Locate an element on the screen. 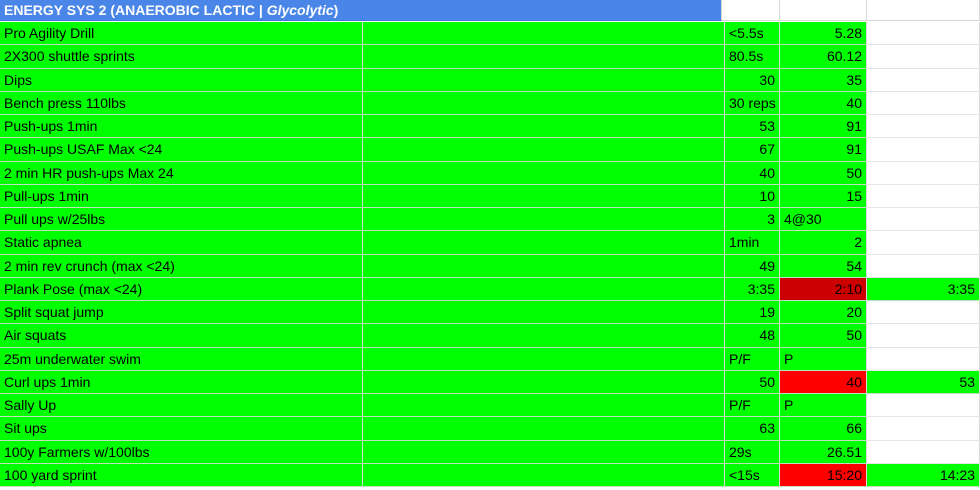 Image resolution: width=980 pixels, height=490 pixels. exercise-name-cell: Pro Agility Drill is located at coordinates (181, 34).